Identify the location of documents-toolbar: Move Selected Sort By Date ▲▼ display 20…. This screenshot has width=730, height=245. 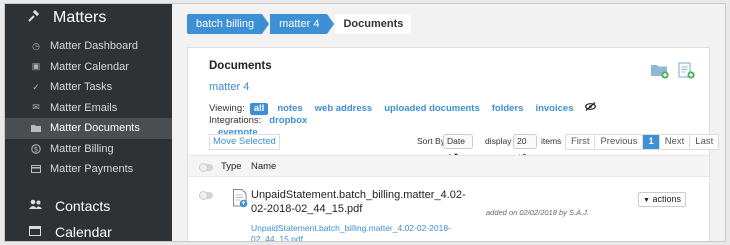
(464, 146).